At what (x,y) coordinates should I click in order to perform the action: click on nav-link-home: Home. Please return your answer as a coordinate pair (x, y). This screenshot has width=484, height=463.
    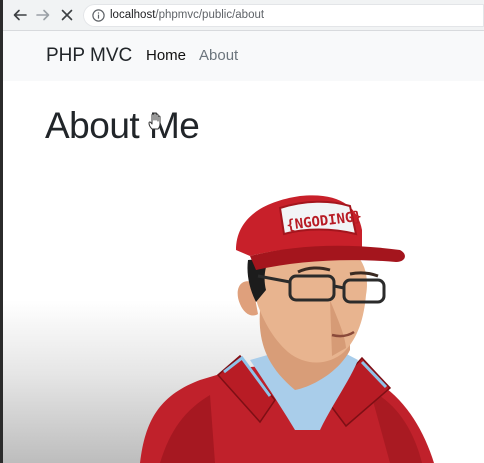
    Looking at the image, I should click on (166, 56).